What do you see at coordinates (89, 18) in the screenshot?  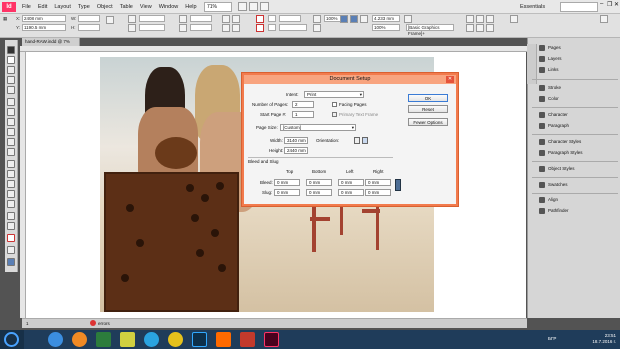 I see `w-field` at bounding box center [89, 18].